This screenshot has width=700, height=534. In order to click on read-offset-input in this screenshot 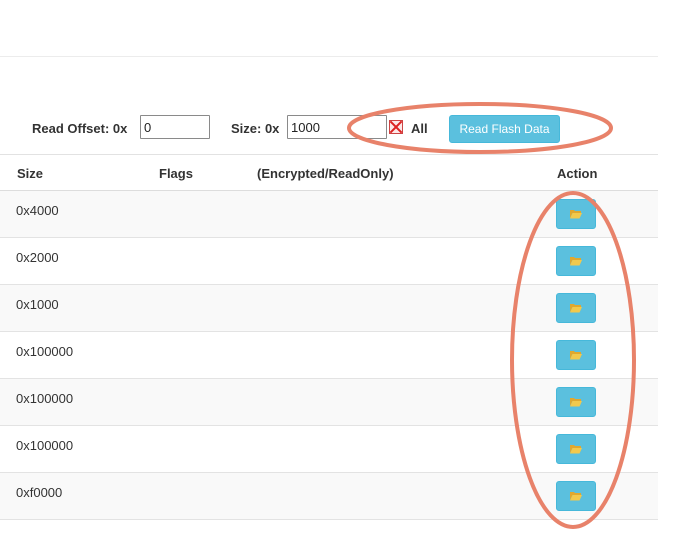, I will do `click(175, 127)`.